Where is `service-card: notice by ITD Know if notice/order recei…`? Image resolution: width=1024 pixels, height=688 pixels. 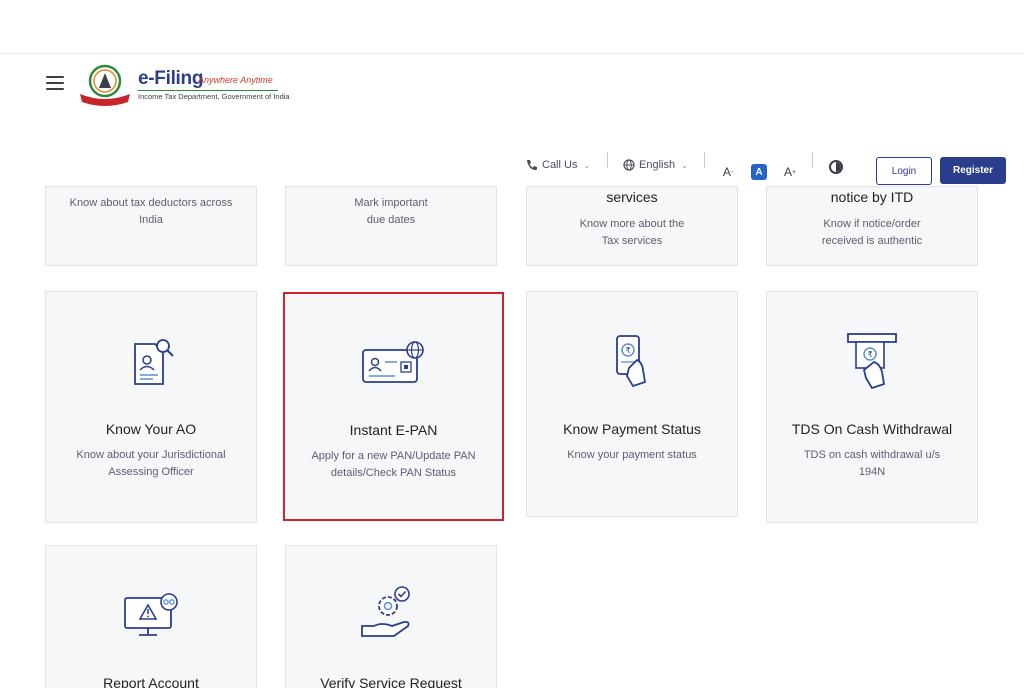 service-card: notice by ITD Know if notice/order recei… is located at coordinates (872, 226).